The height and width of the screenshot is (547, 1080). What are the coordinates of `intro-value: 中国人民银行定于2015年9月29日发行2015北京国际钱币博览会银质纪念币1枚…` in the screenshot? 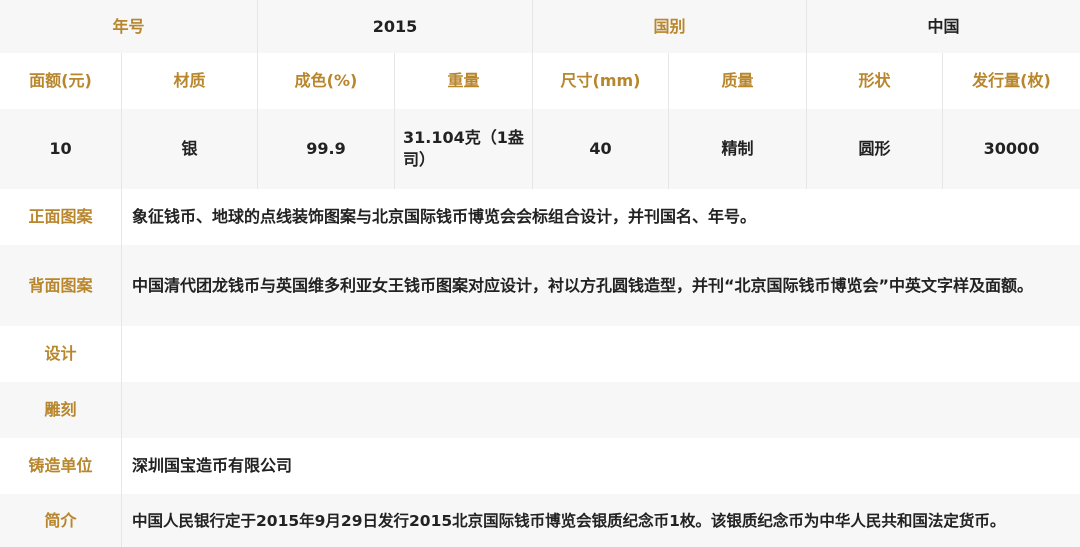 It's located at (569, 520).